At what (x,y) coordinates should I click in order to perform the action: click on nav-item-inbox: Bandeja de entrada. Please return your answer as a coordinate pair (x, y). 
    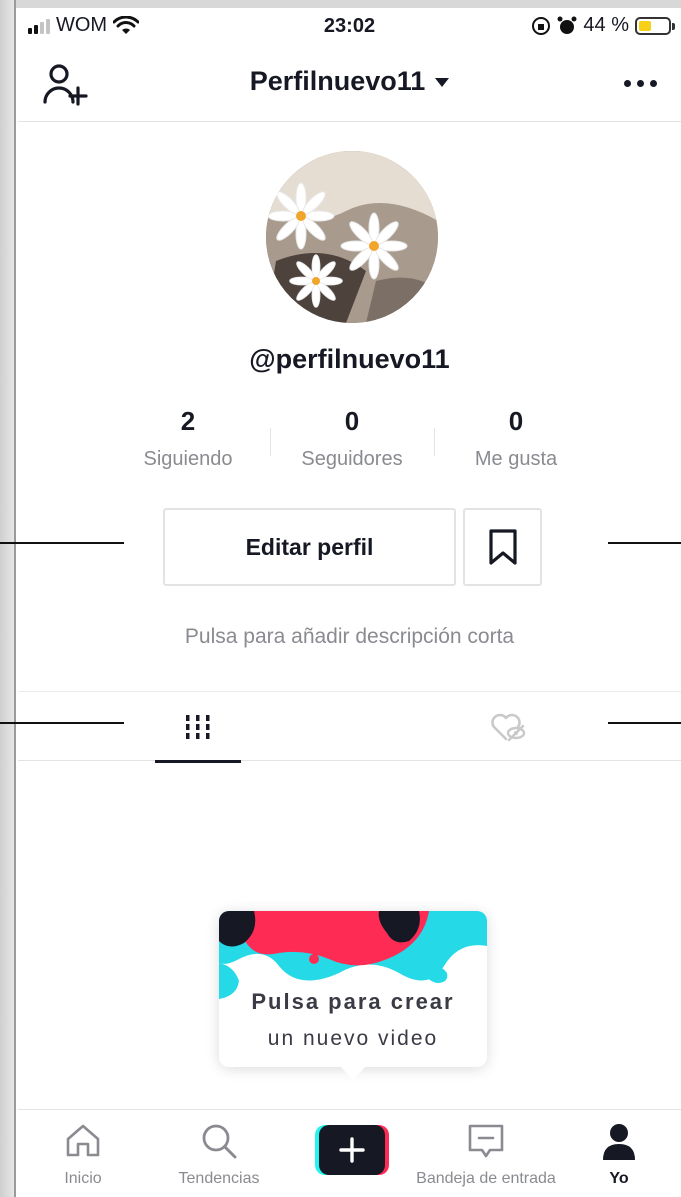
    Looking at the image, I should click on (486, 1153).